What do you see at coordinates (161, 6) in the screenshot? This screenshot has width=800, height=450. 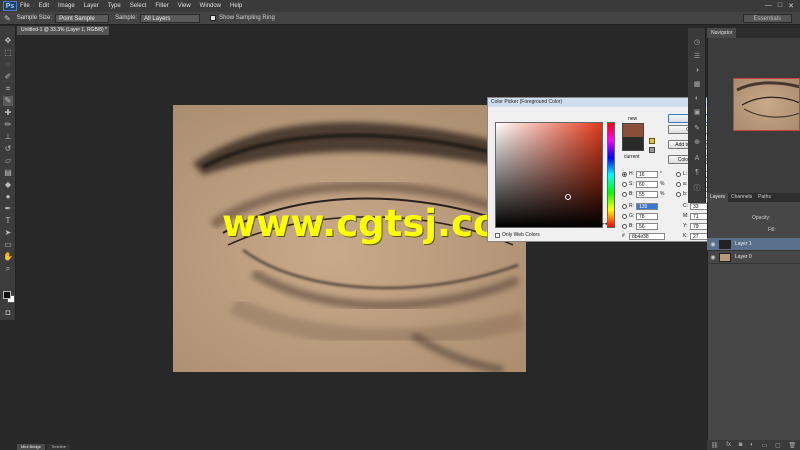 I see `menu-filter: Filter` at bounding box center [161, 6].